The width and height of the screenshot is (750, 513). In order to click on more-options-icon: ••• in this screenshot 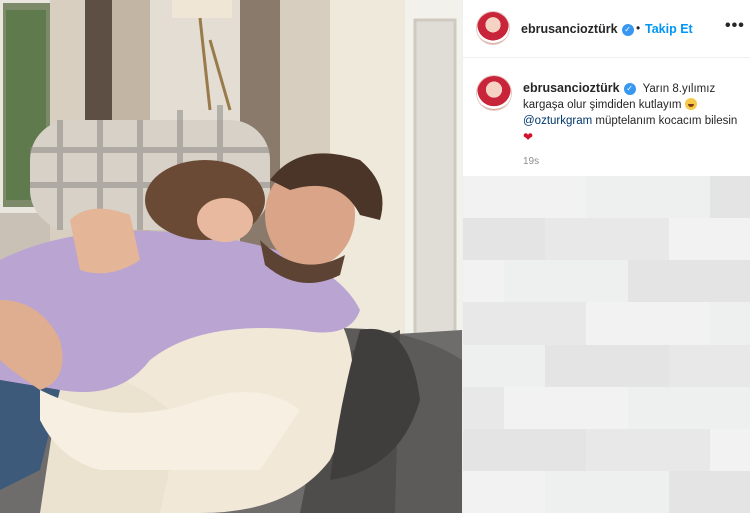, I will do `click(735, 26)`.